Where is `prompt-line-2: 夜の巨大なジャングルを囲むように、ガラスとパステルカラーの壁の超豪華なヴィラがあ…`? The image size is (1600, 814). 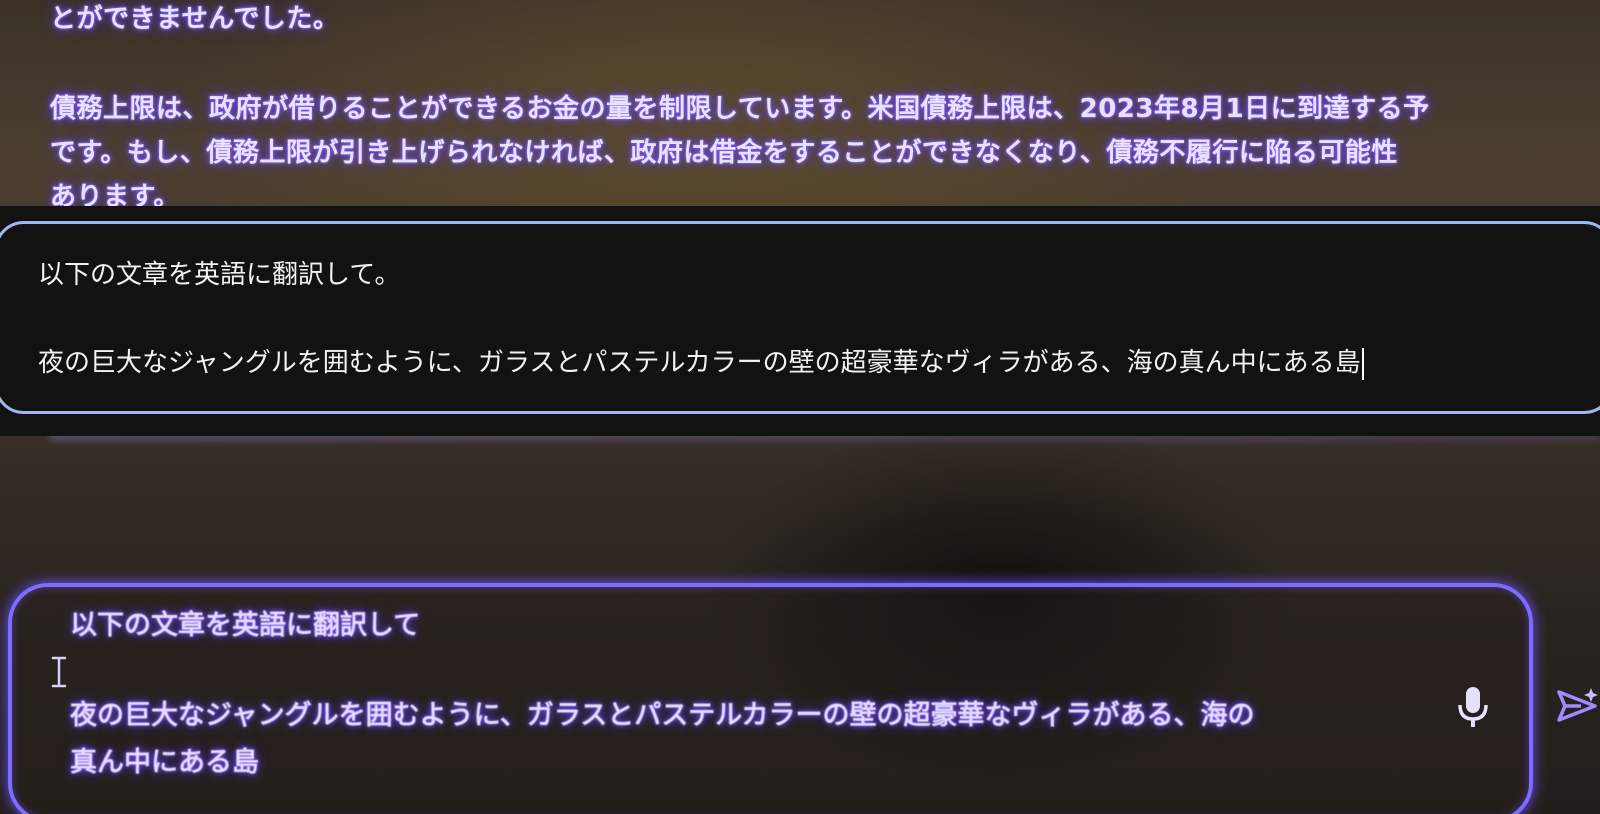
prompt-line-2: 夜の巨大なジャングルを囲むように、ガラスとパステルカラーの壁の超豪華なヴィラがあ… is located at coordinates (662, 715).